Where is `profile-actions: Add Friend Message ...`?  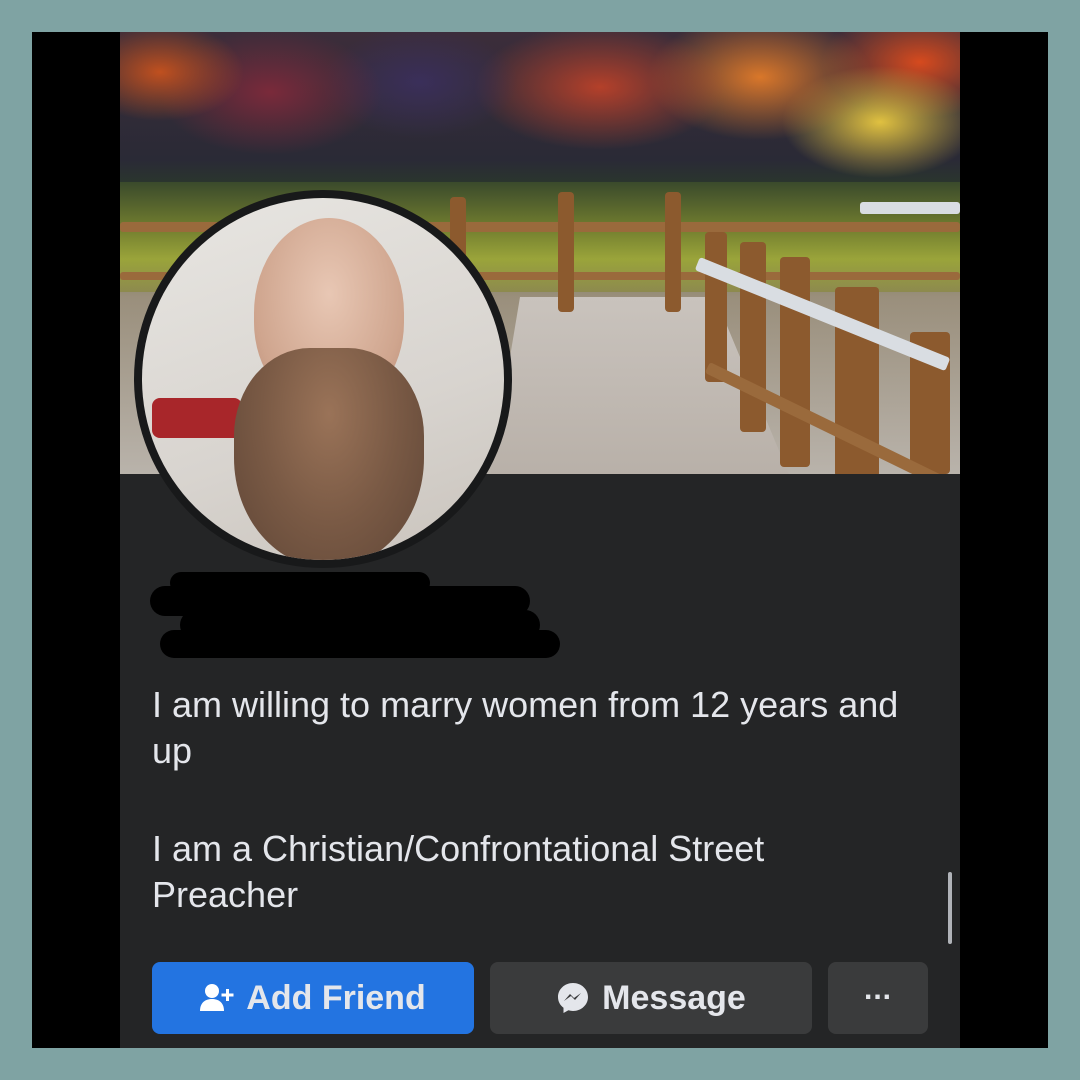
profile-actions: Add Friend Message ... is located at coordinates (540, 998).